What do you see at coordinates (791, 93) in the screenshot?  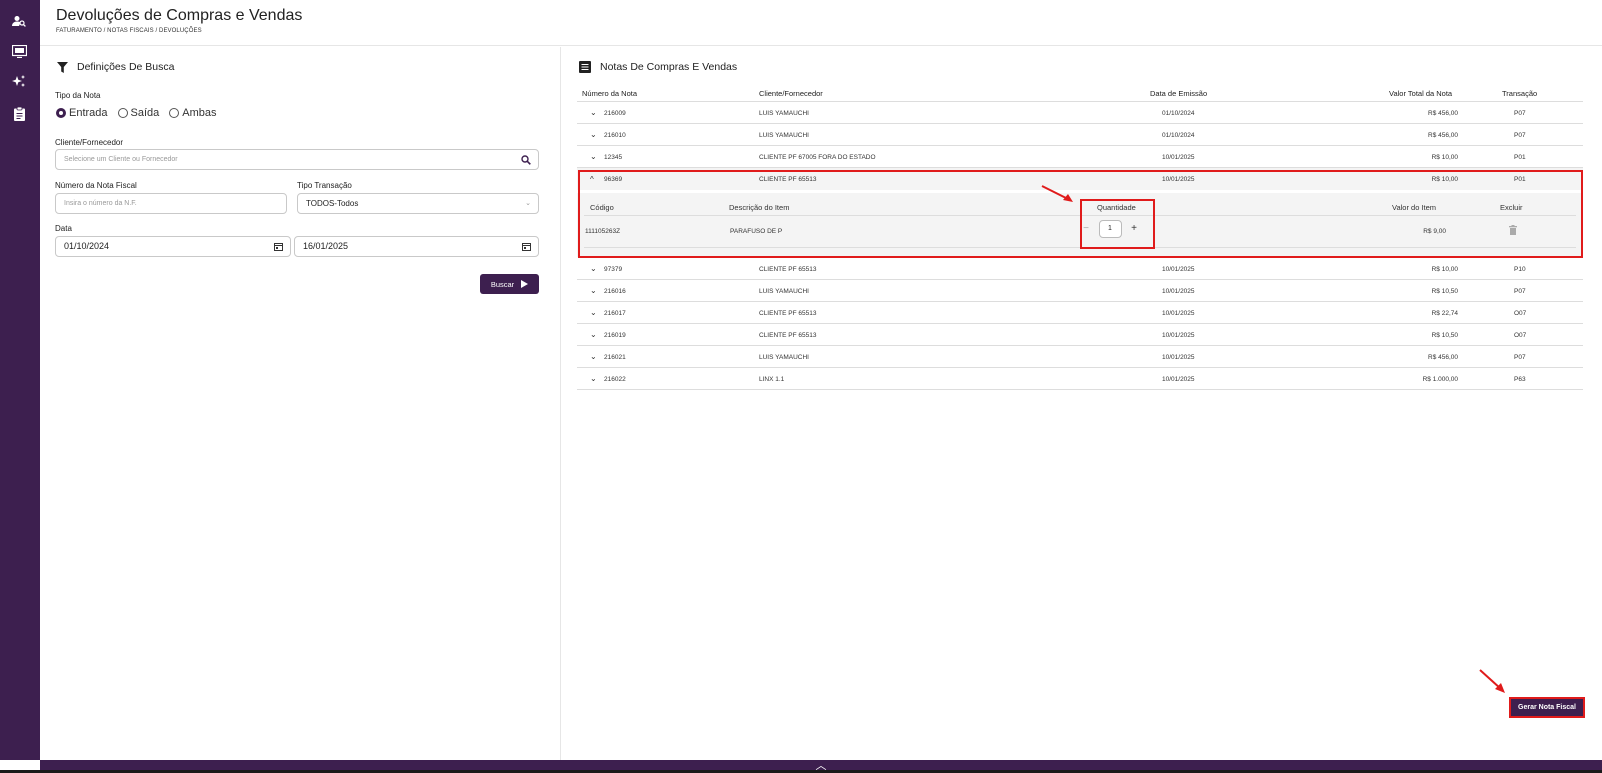 I see `col-cliente: Cliente/Fornecedor` at bounding box center [791, 93].